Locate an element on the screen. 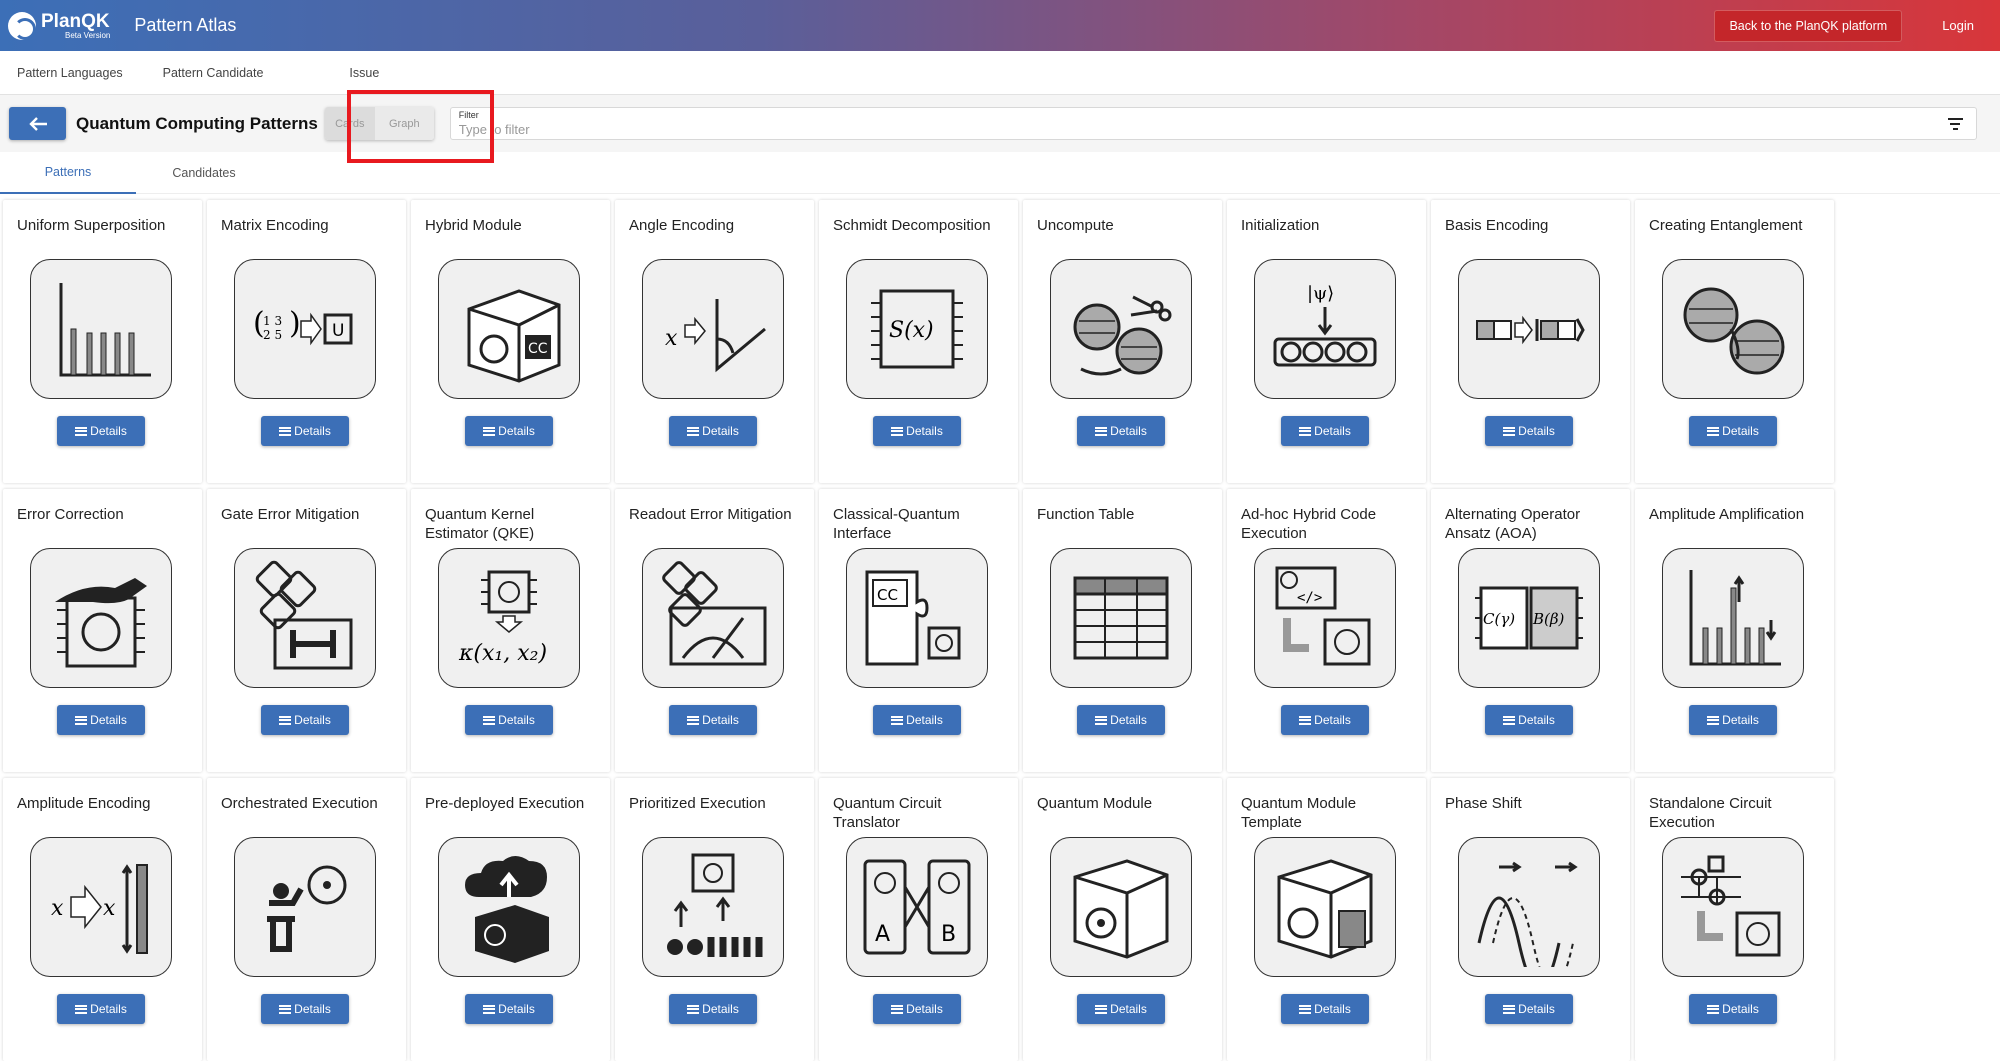  view-graph-button: Graph is located at coordinates (404, 123).